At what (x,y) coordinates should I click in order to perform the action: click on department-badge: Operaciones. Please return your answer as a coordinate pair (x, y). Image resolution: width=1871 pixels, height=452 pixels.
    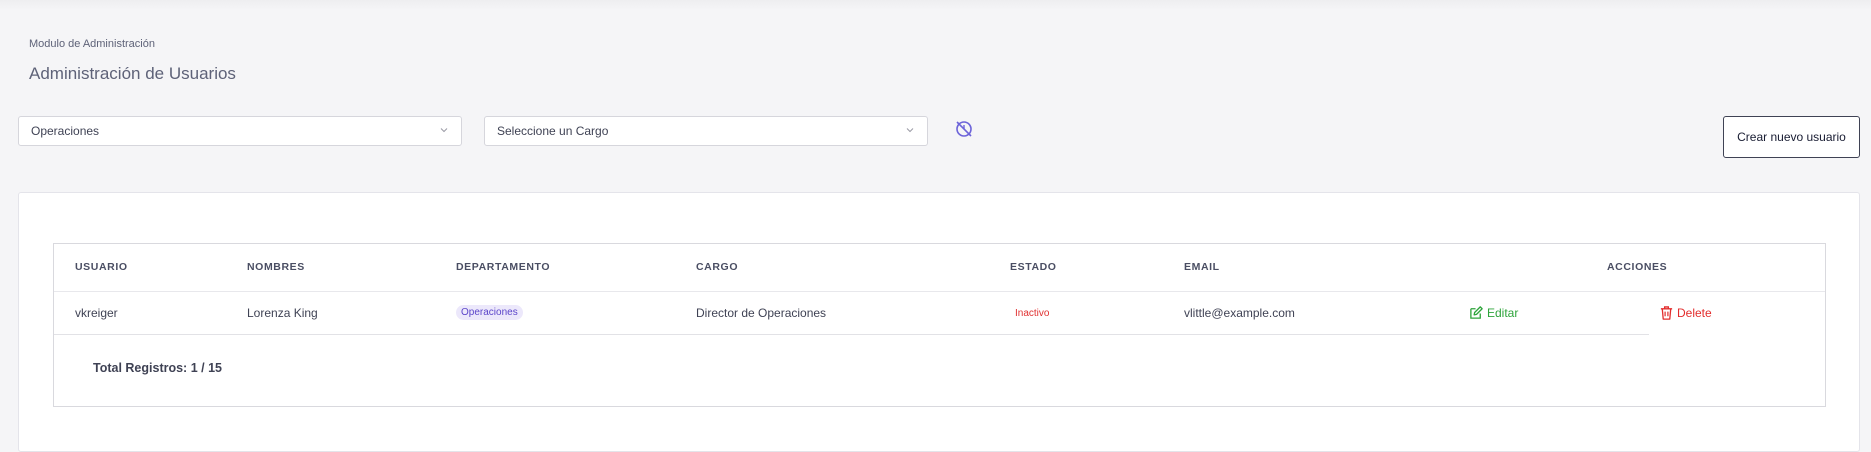
    Looking at the image, I should click on (489, 312).